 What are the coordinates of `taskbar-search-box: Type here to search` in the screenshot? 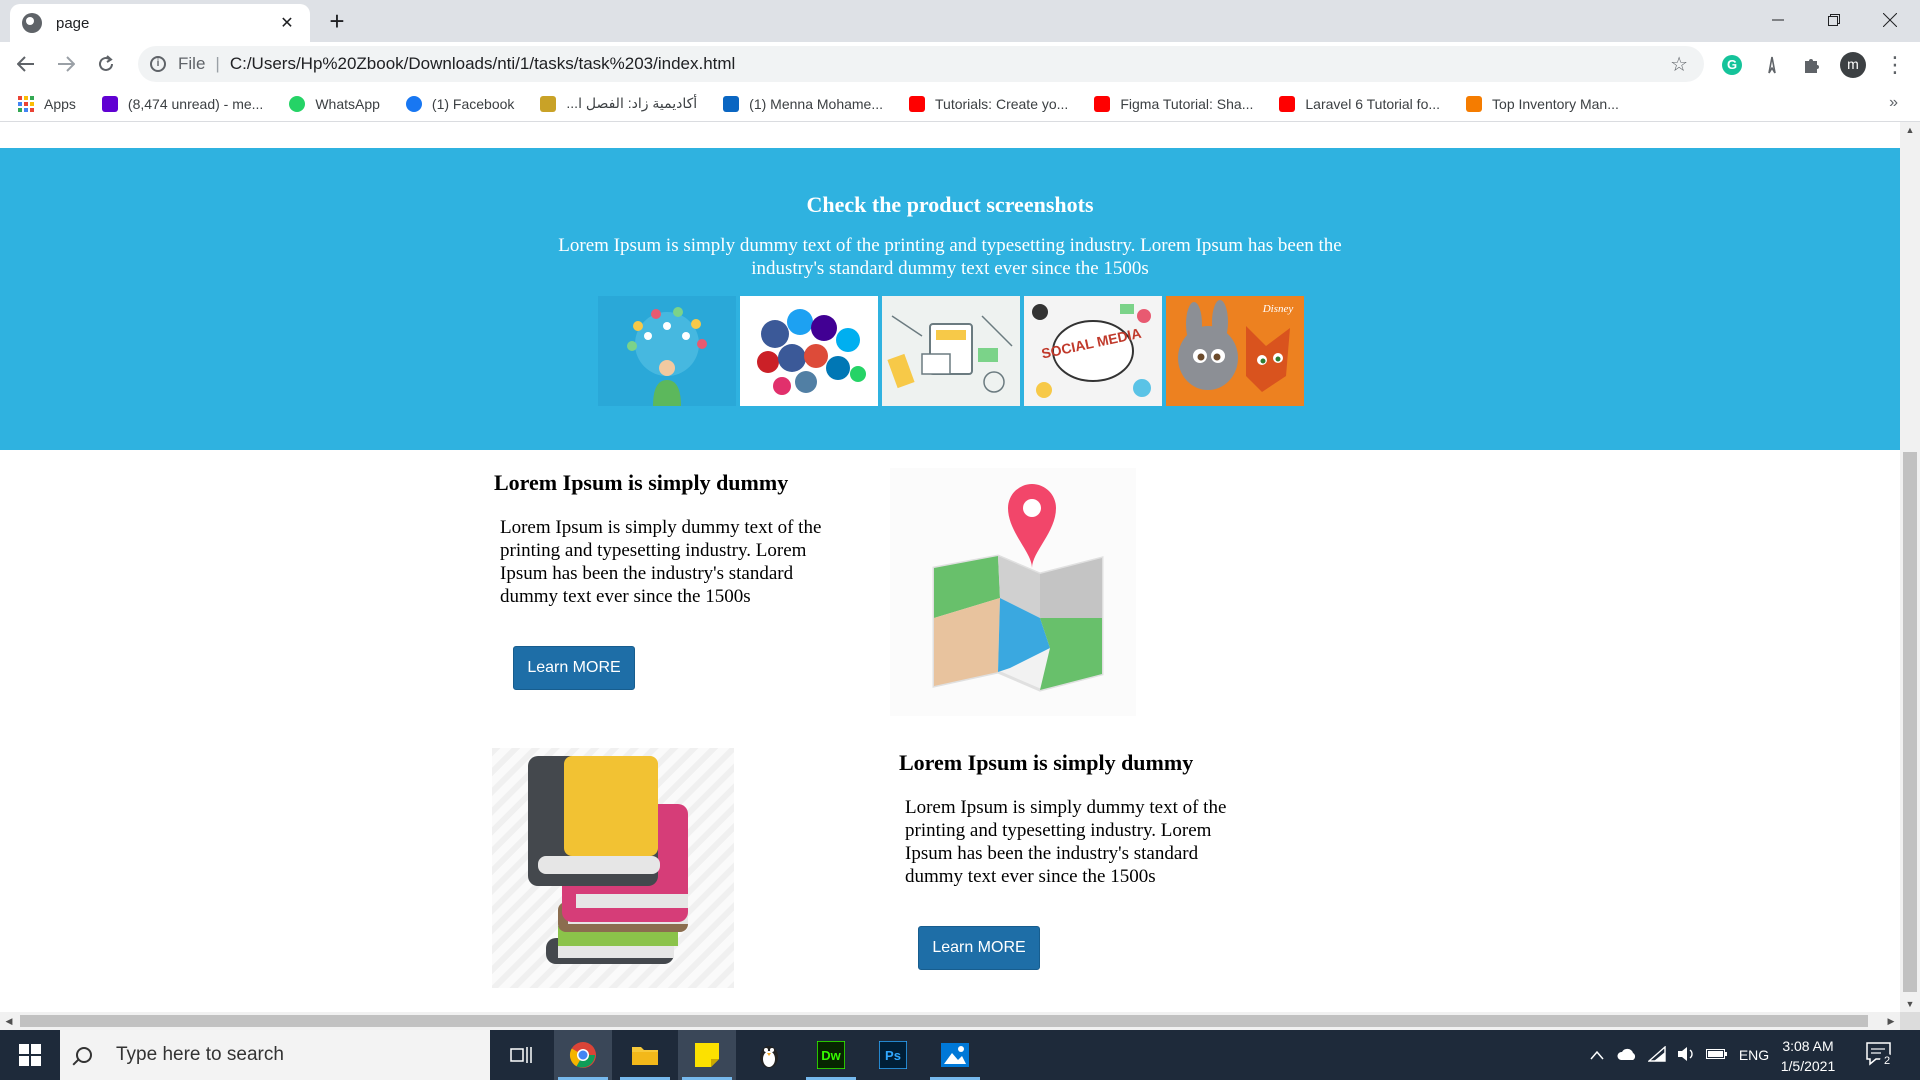 It's located at (275, 1055).